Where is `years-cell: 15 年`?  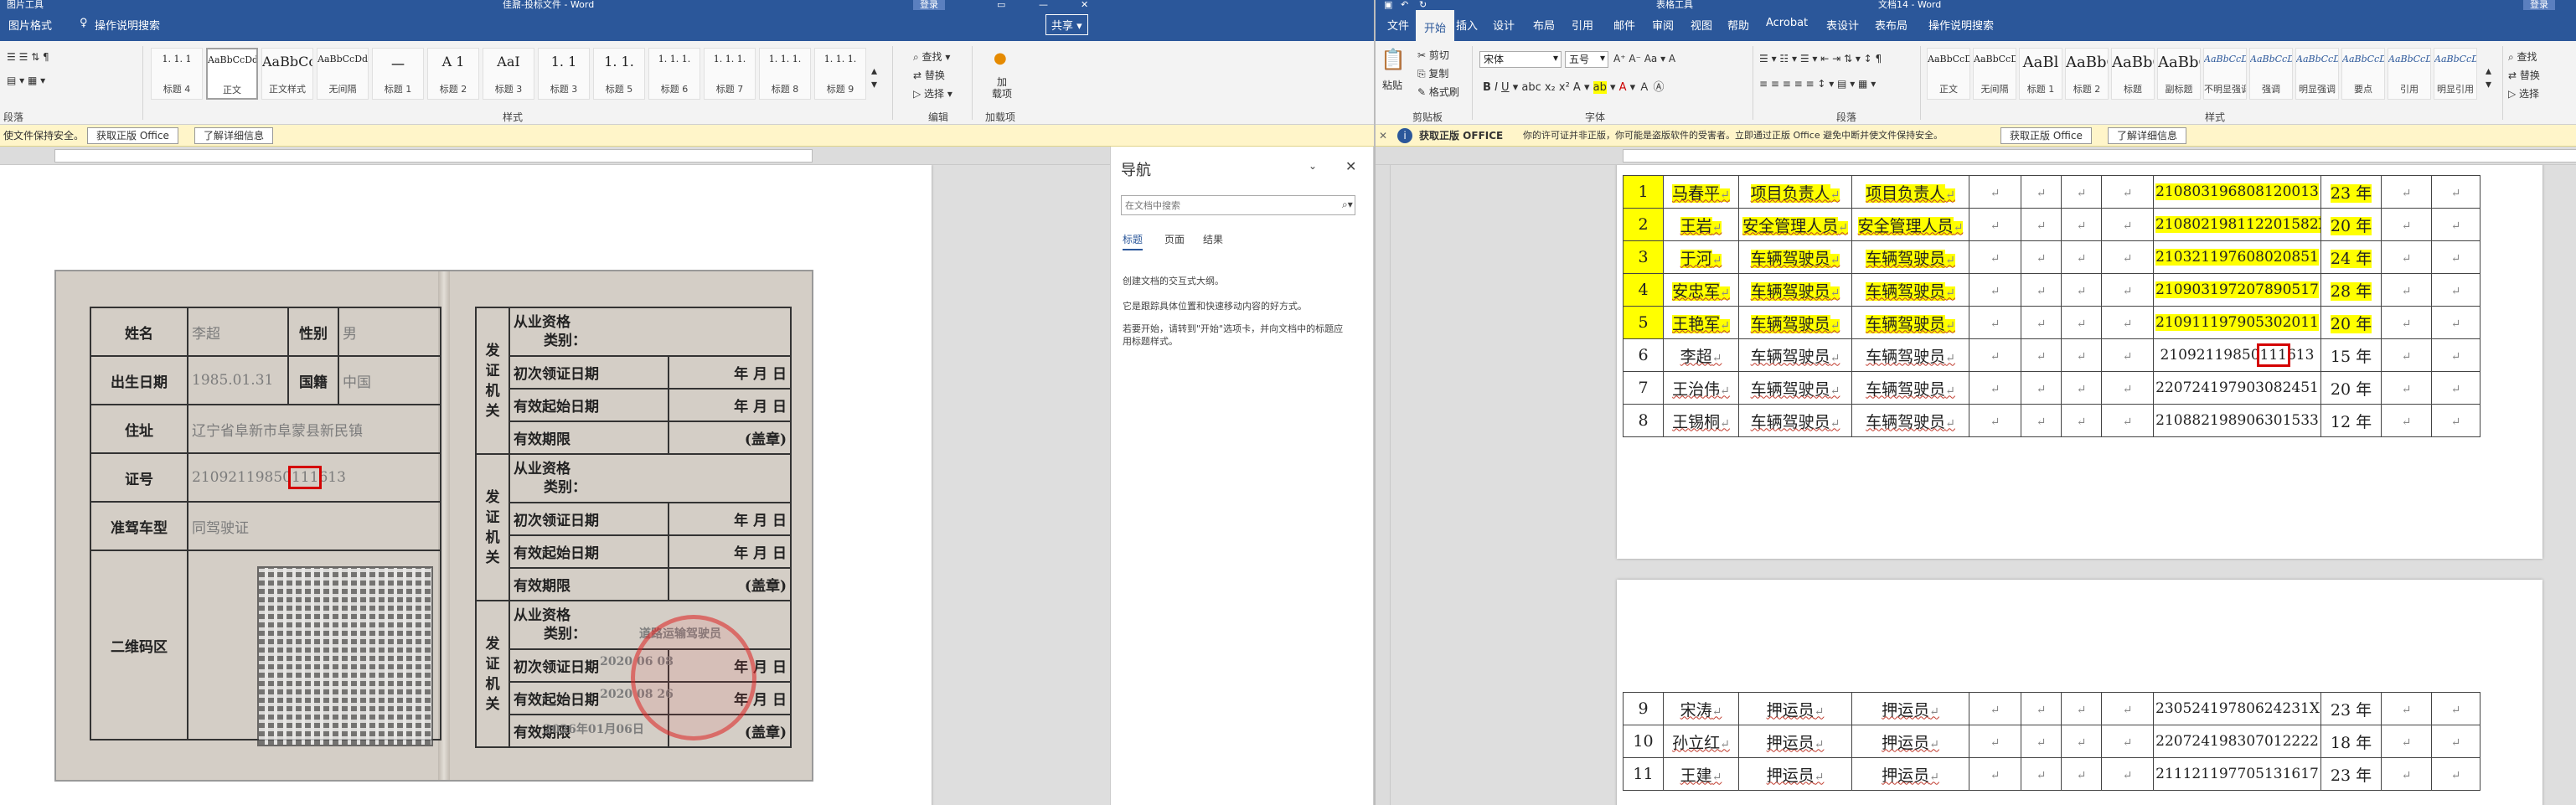 years-cell: 15 年 is located at coordinates (2351, 355).